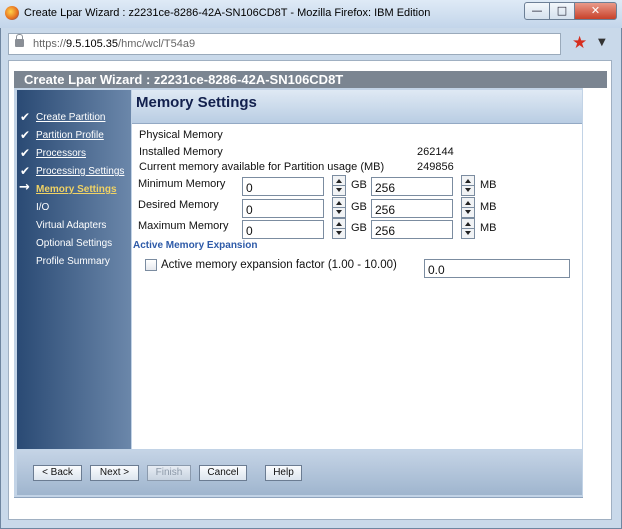 The width and height of the screenshot is (622, 529). Describe the element at coordinates (114, 473) in the screenshot. I see `next-button: Next >` at that location.